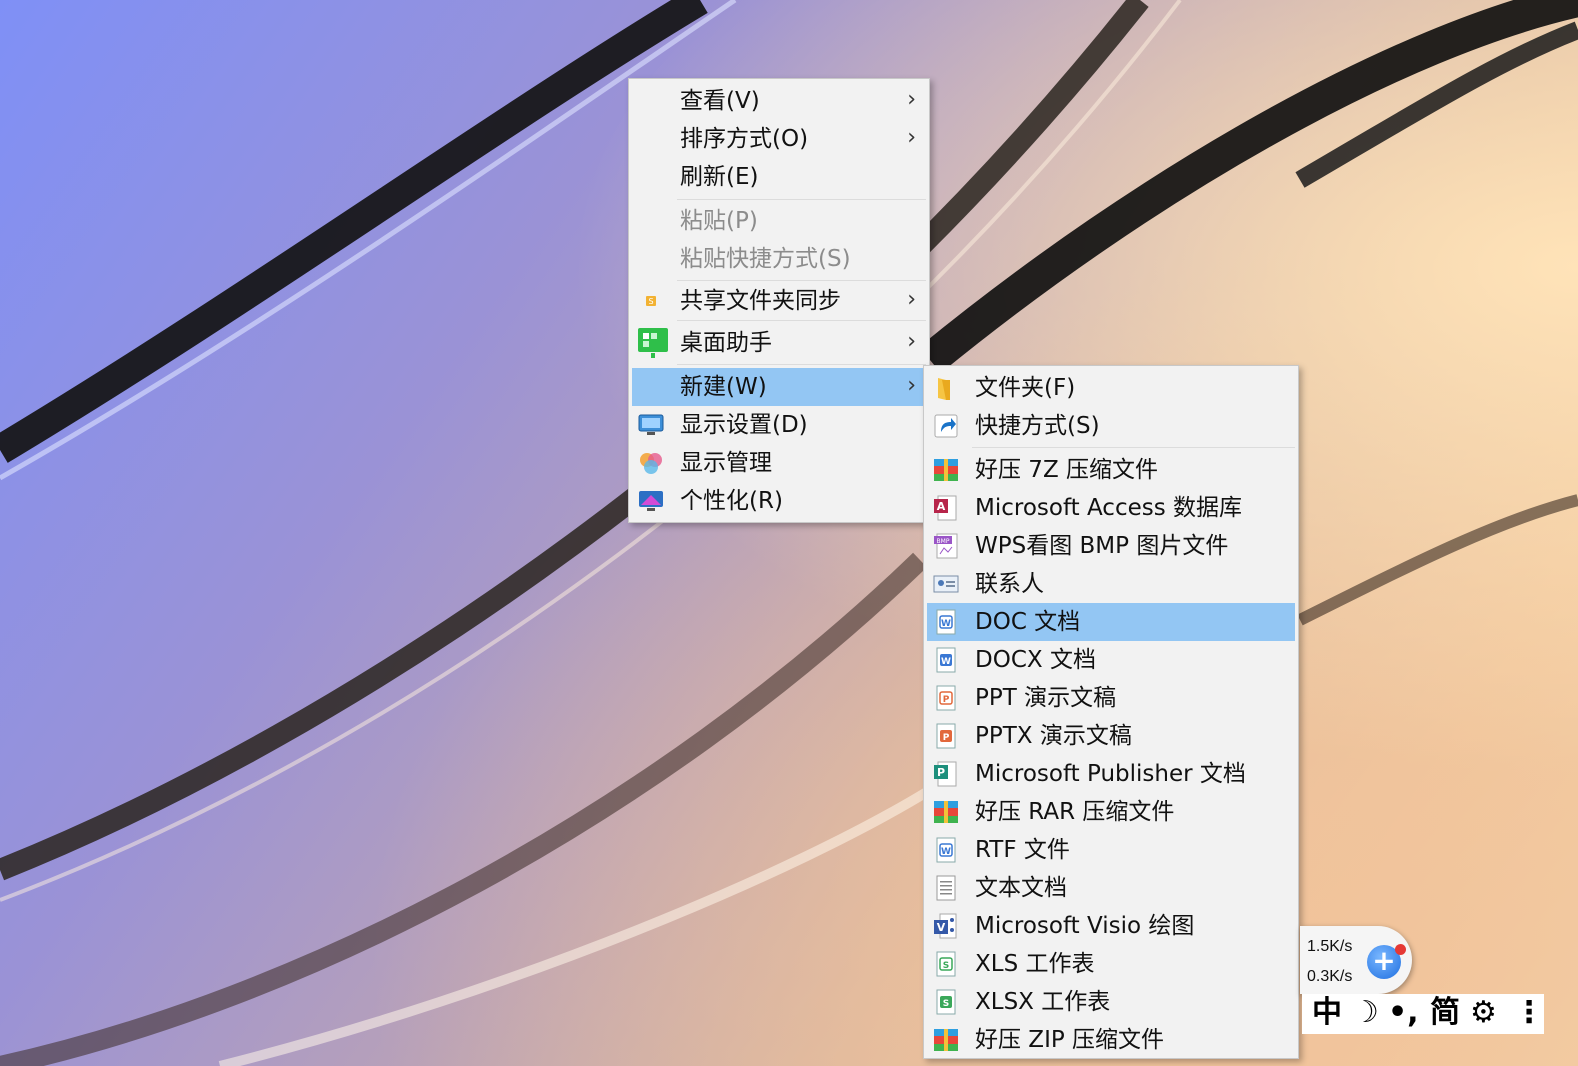 The height and width of the screenshot is (1066, 1578). What do you see at coordinates (1037, 426) in the screenshot?
I see `menu-item-label: 快捷方式(S)` at bounding box center [1037, 426].